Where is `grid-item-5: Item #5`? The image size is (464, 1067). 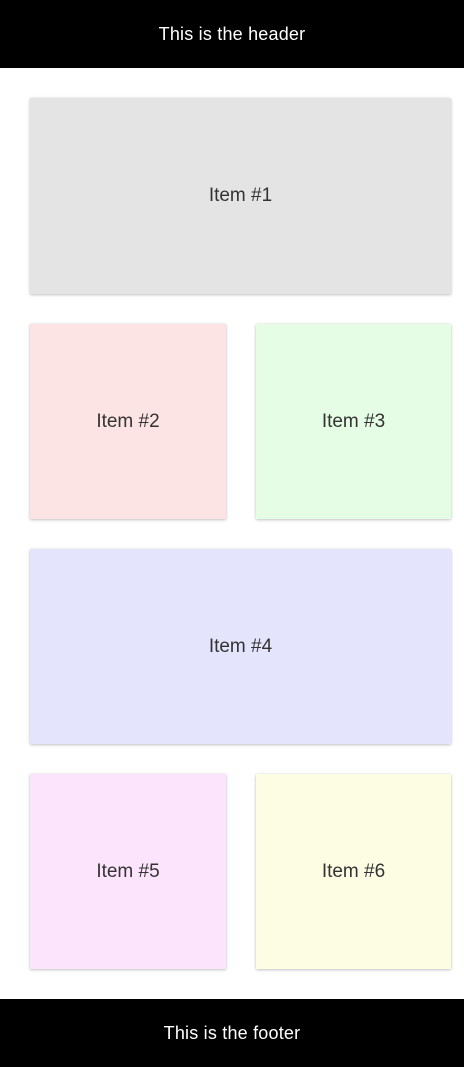 grid-item-5: Item #5 is located at coordinates (128, 871).